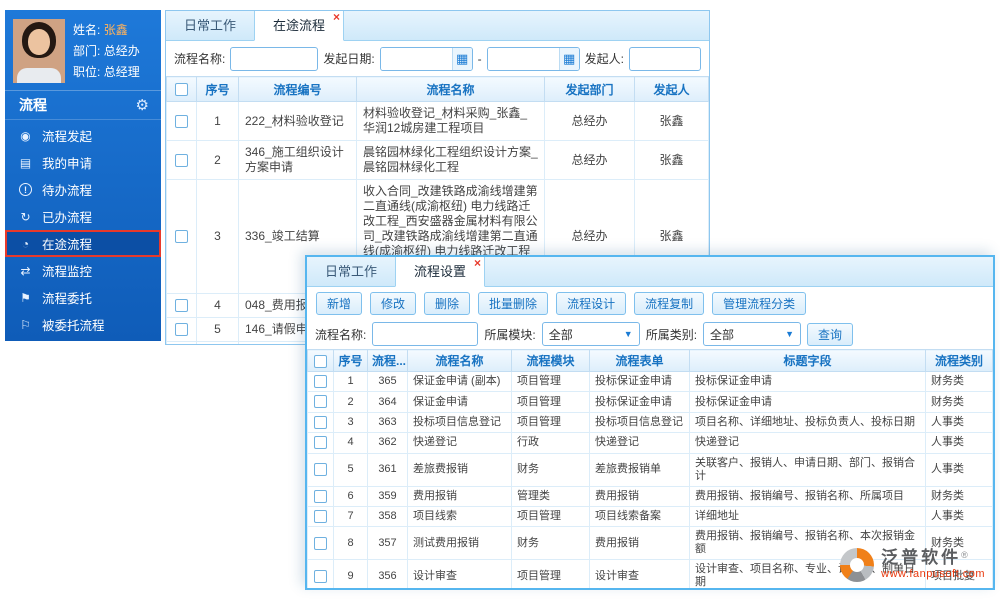 This screenshot has width=1000, height=600. Describe the element at coordinates (513, 303) in the screenshot. I see `batch-delete-button: 批量删除` at that location.